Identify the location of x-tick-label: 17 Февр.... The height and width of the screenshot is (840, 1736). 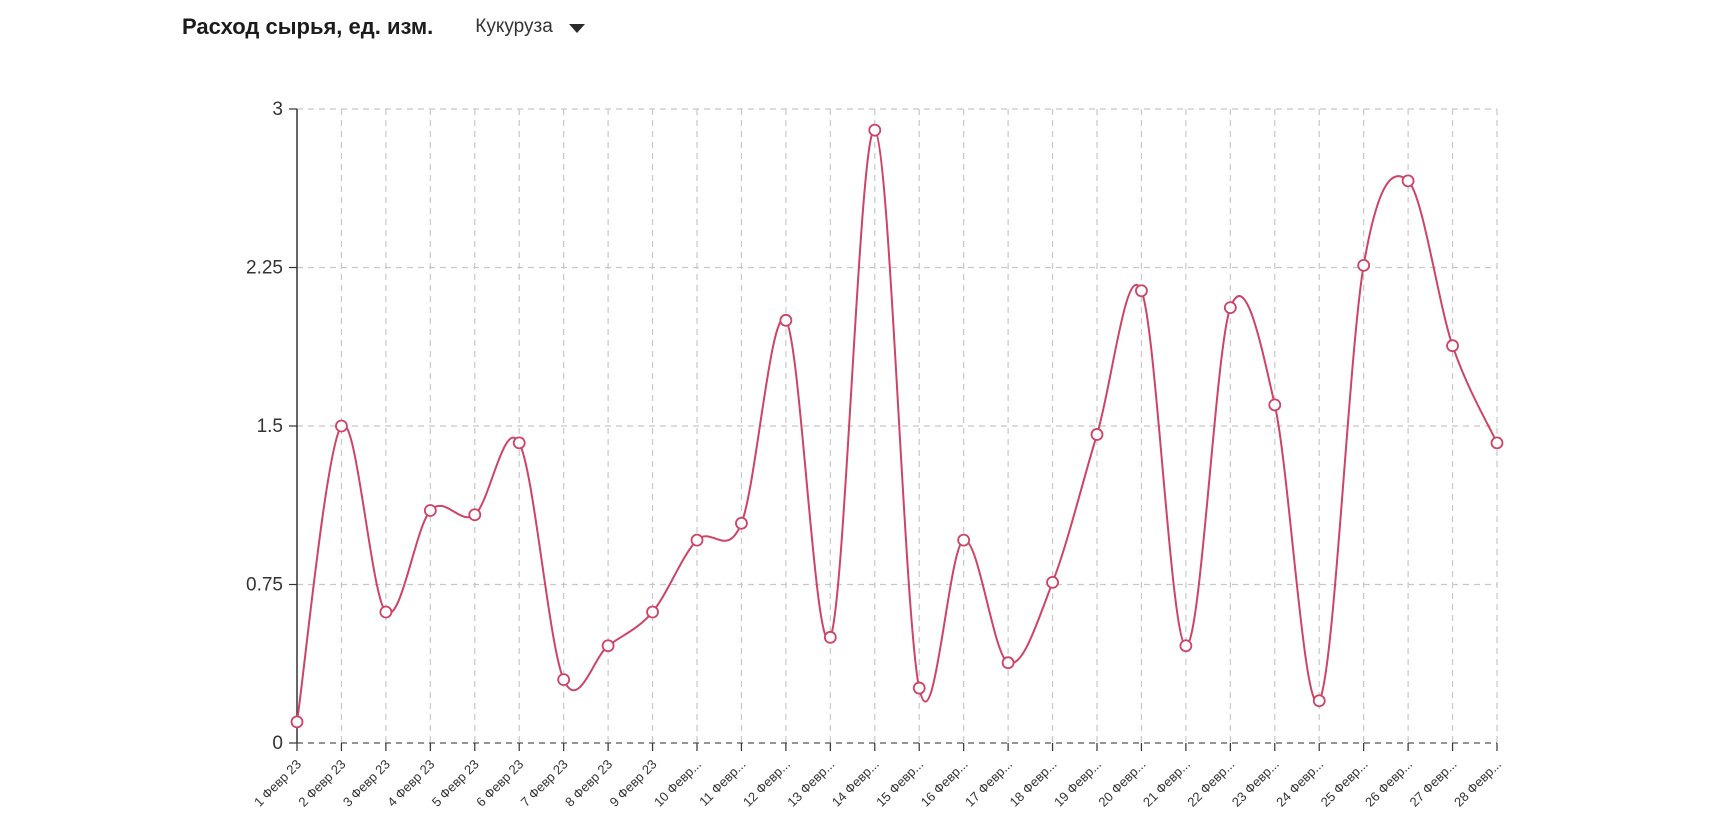
(988, 783).